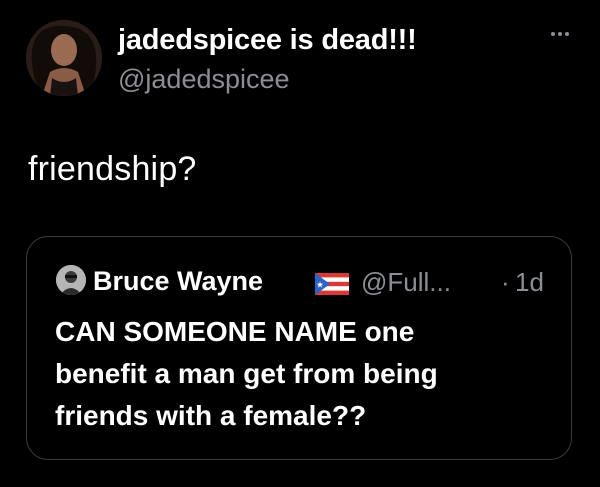 The image size is (600, 487). Describe the element at coordinates (267, 40) in the screenshot. I see `author-display-name: jadedspicee is dead!!!` at that location.